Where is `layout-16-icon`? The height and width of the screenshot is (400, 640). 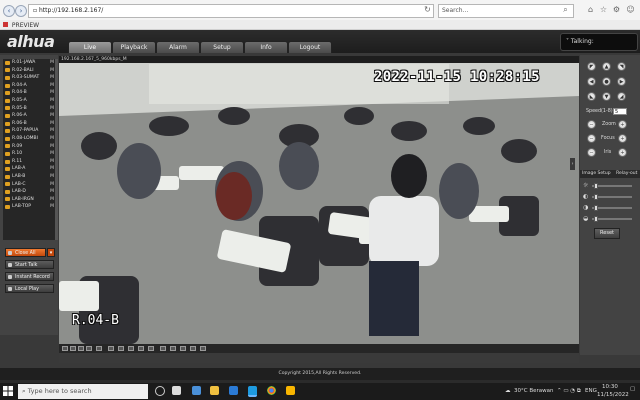
layout-16-icon is located at coordinates (89, 348).